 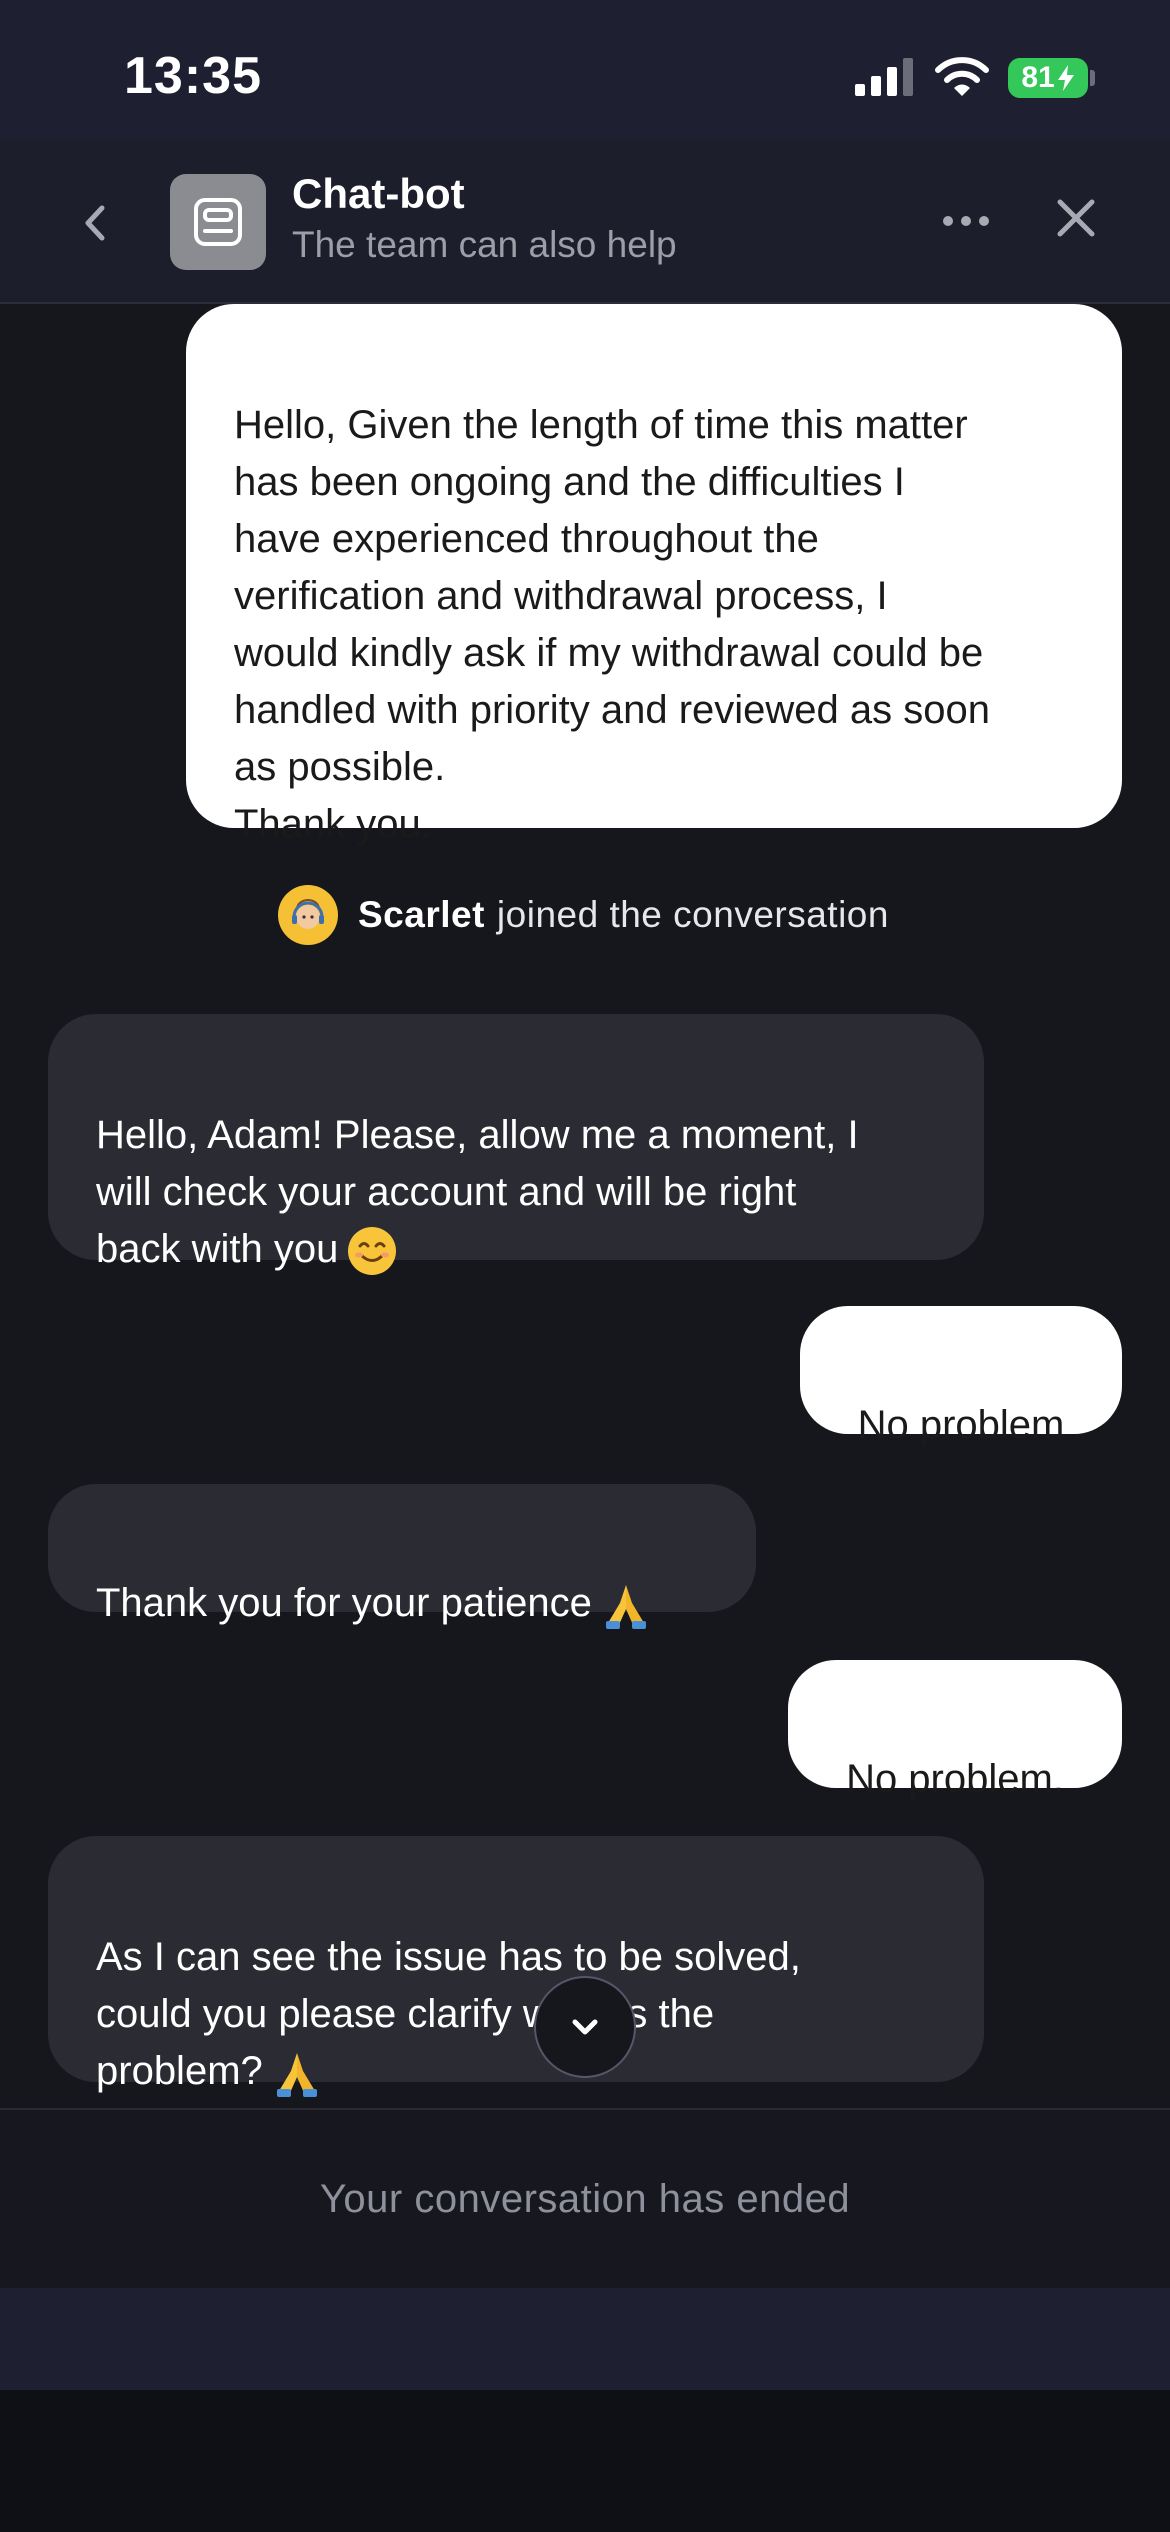 I want to click on message-text: No problem, so click(x=961, y=1425).